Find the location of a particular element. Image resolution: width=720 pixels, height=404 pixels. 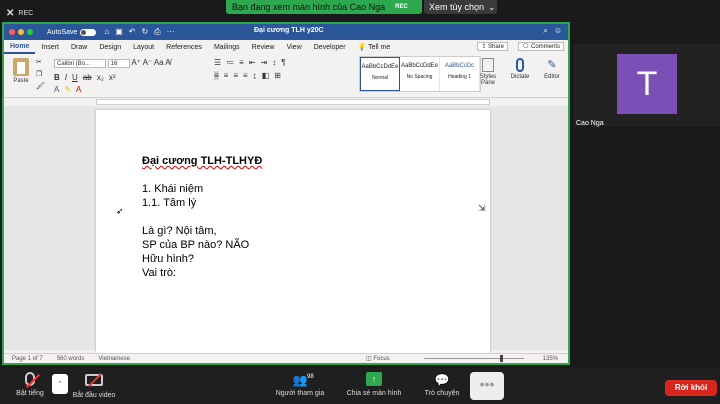

zoom-percent: 135% is located at coordinates (550, 359).